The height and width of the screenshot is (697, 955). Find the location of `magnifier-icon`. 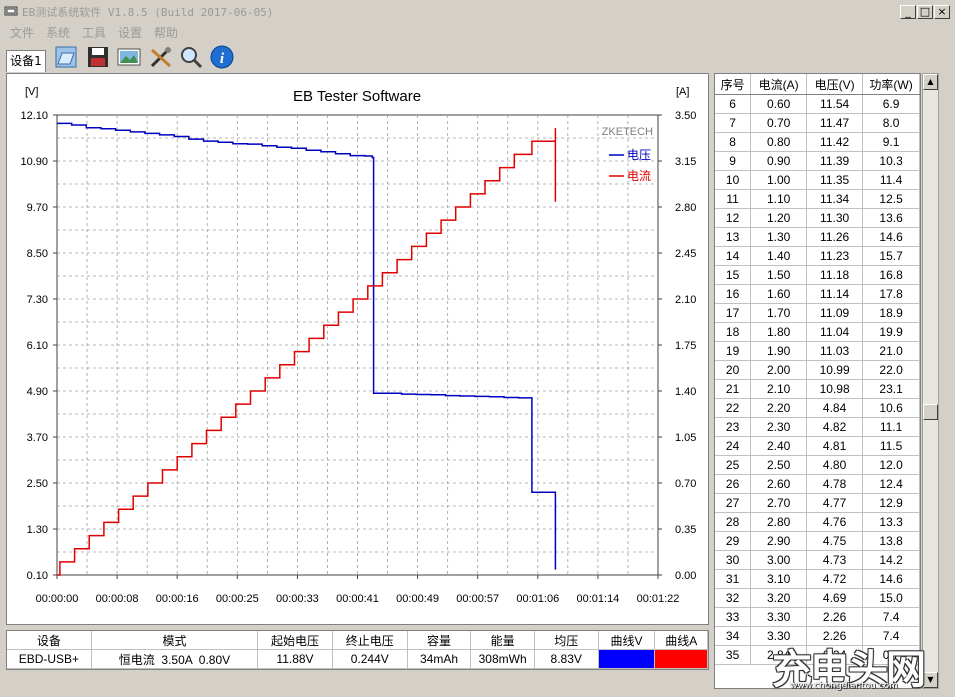

magnifier-icon is located at coordinates (192, 58).